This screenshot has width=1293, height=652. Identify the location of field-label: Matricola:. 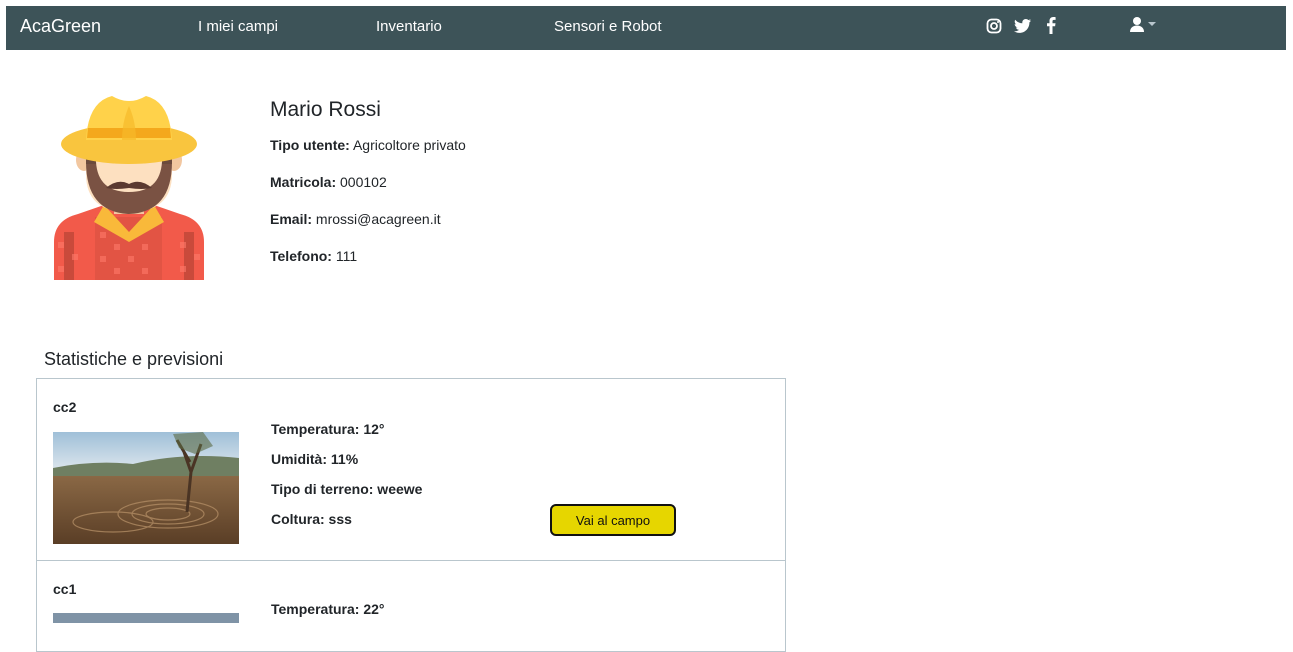
(303, 182).